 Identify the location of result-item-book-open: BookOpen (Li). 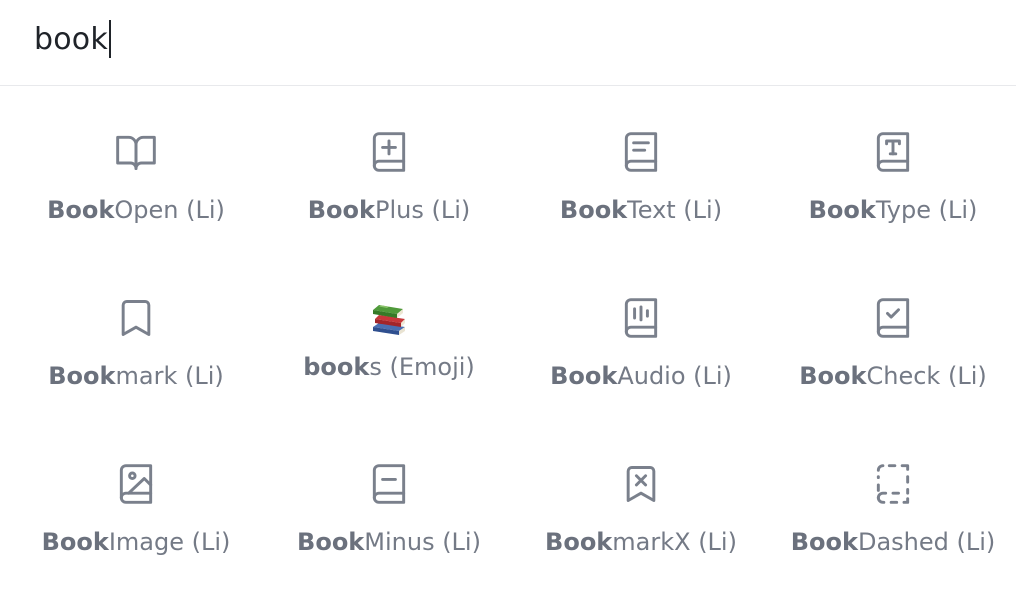
(136, 170).